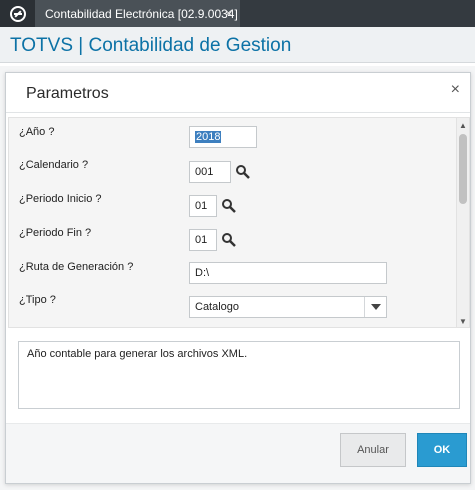  I want to click on field-label-periodo-inicio: ¿Periodo Inicio ?, so click(60, 199).